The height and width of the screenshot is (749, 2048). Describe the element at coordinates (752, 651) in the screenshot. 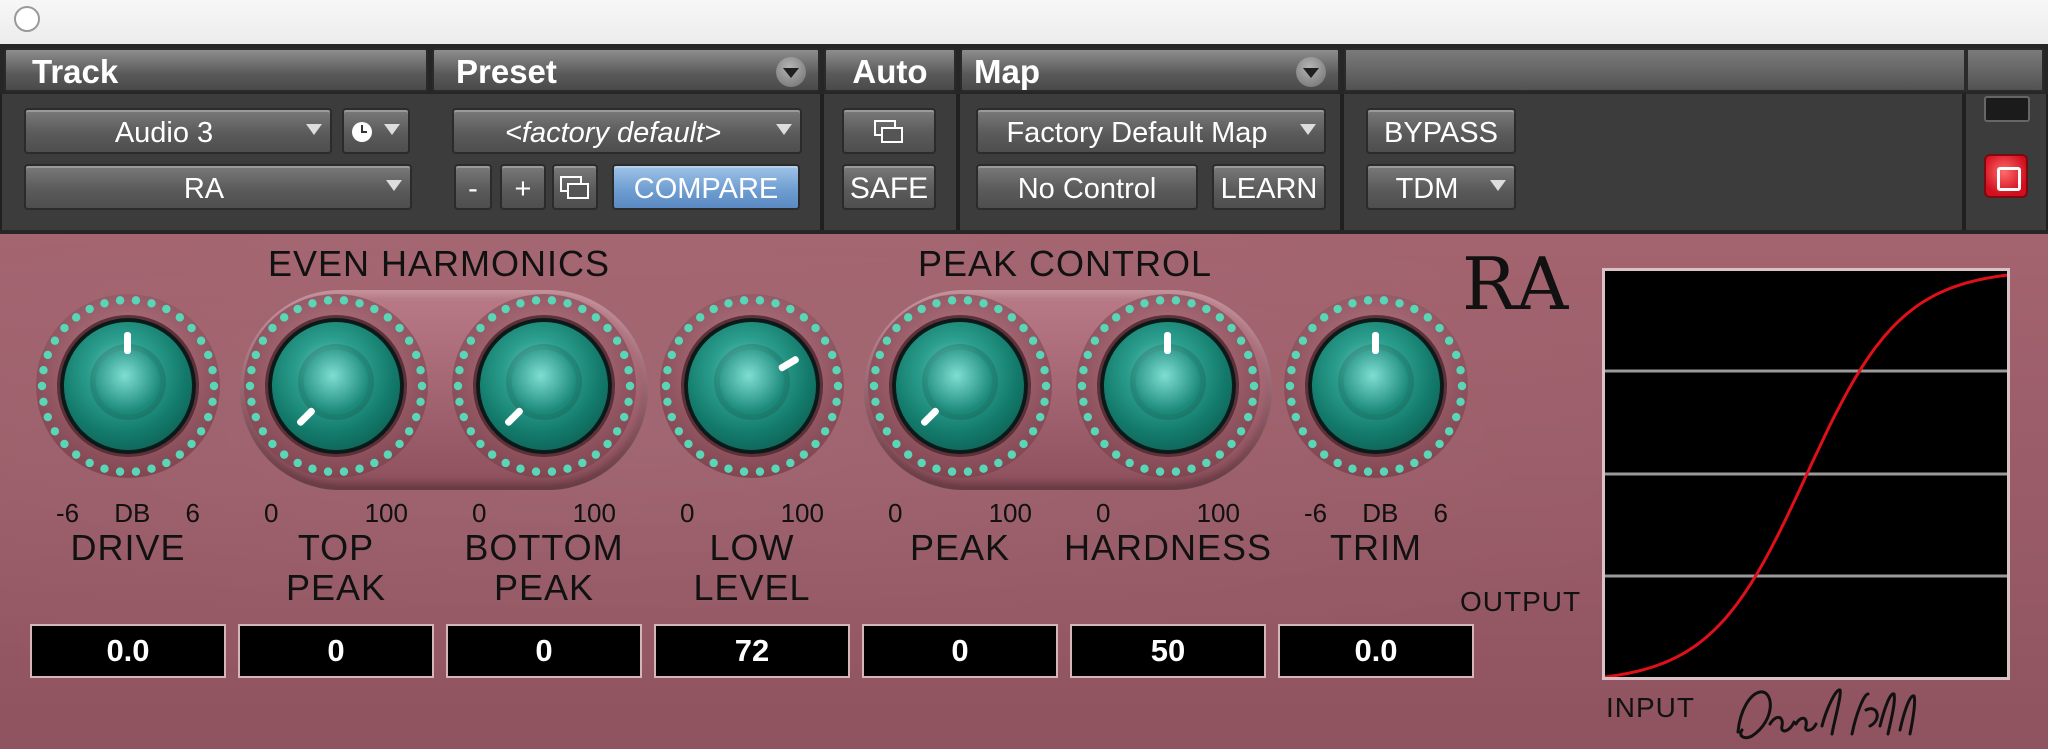

I see `param-value-field: 72` at that location.